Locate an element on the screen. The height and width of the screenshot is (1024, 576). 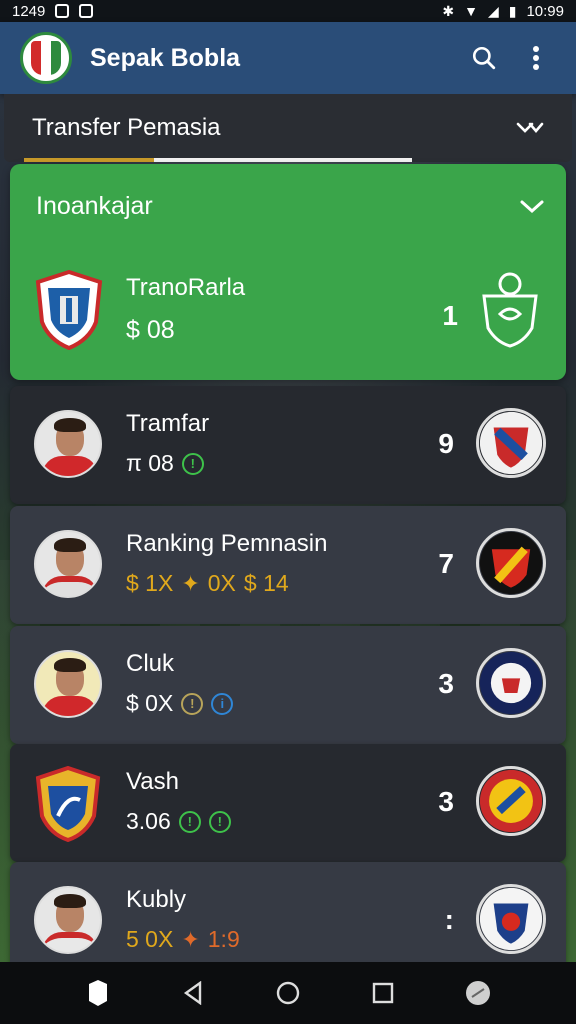
app-bar: Sepak Bobla is located at coordinates (288, 58).